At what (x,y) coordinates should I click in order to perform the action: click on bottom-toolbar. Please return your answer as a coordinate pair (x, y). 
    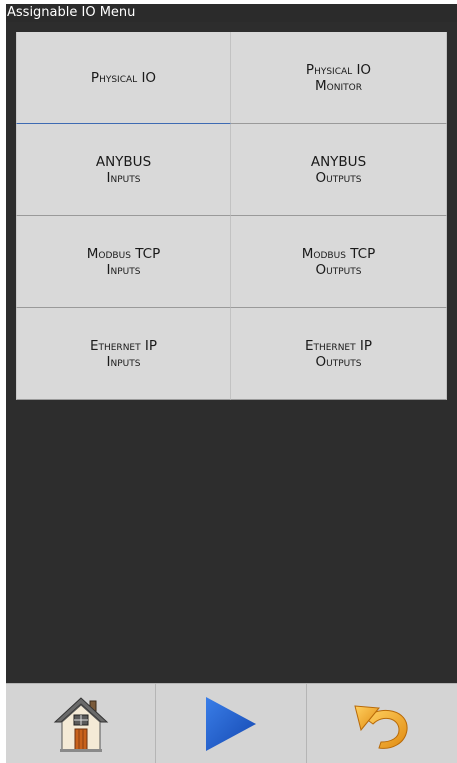
    Looking at the image, I should click on (231, 723).